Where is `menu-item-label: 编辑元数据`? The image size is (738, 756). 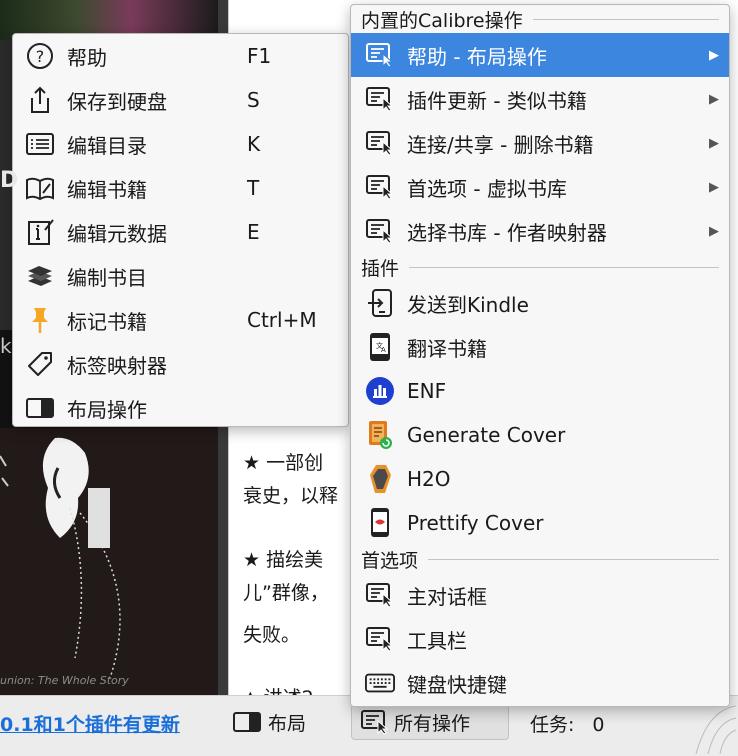
menu-item-label: 编辑元数据 is located at coordinates (117, 233).